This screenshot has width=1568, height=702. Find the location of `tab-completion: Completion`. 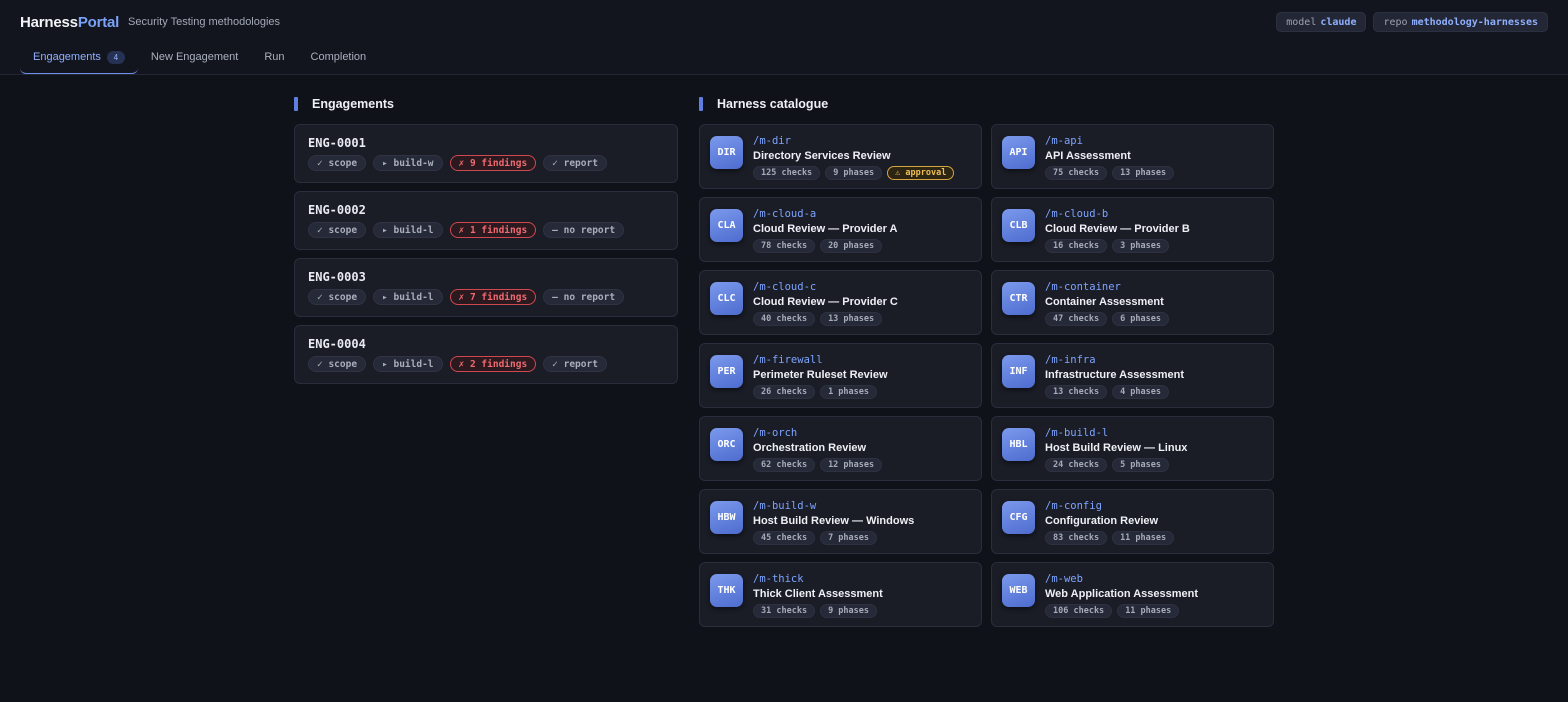

tab-completion: Completion is located at coordinates (339, 58).